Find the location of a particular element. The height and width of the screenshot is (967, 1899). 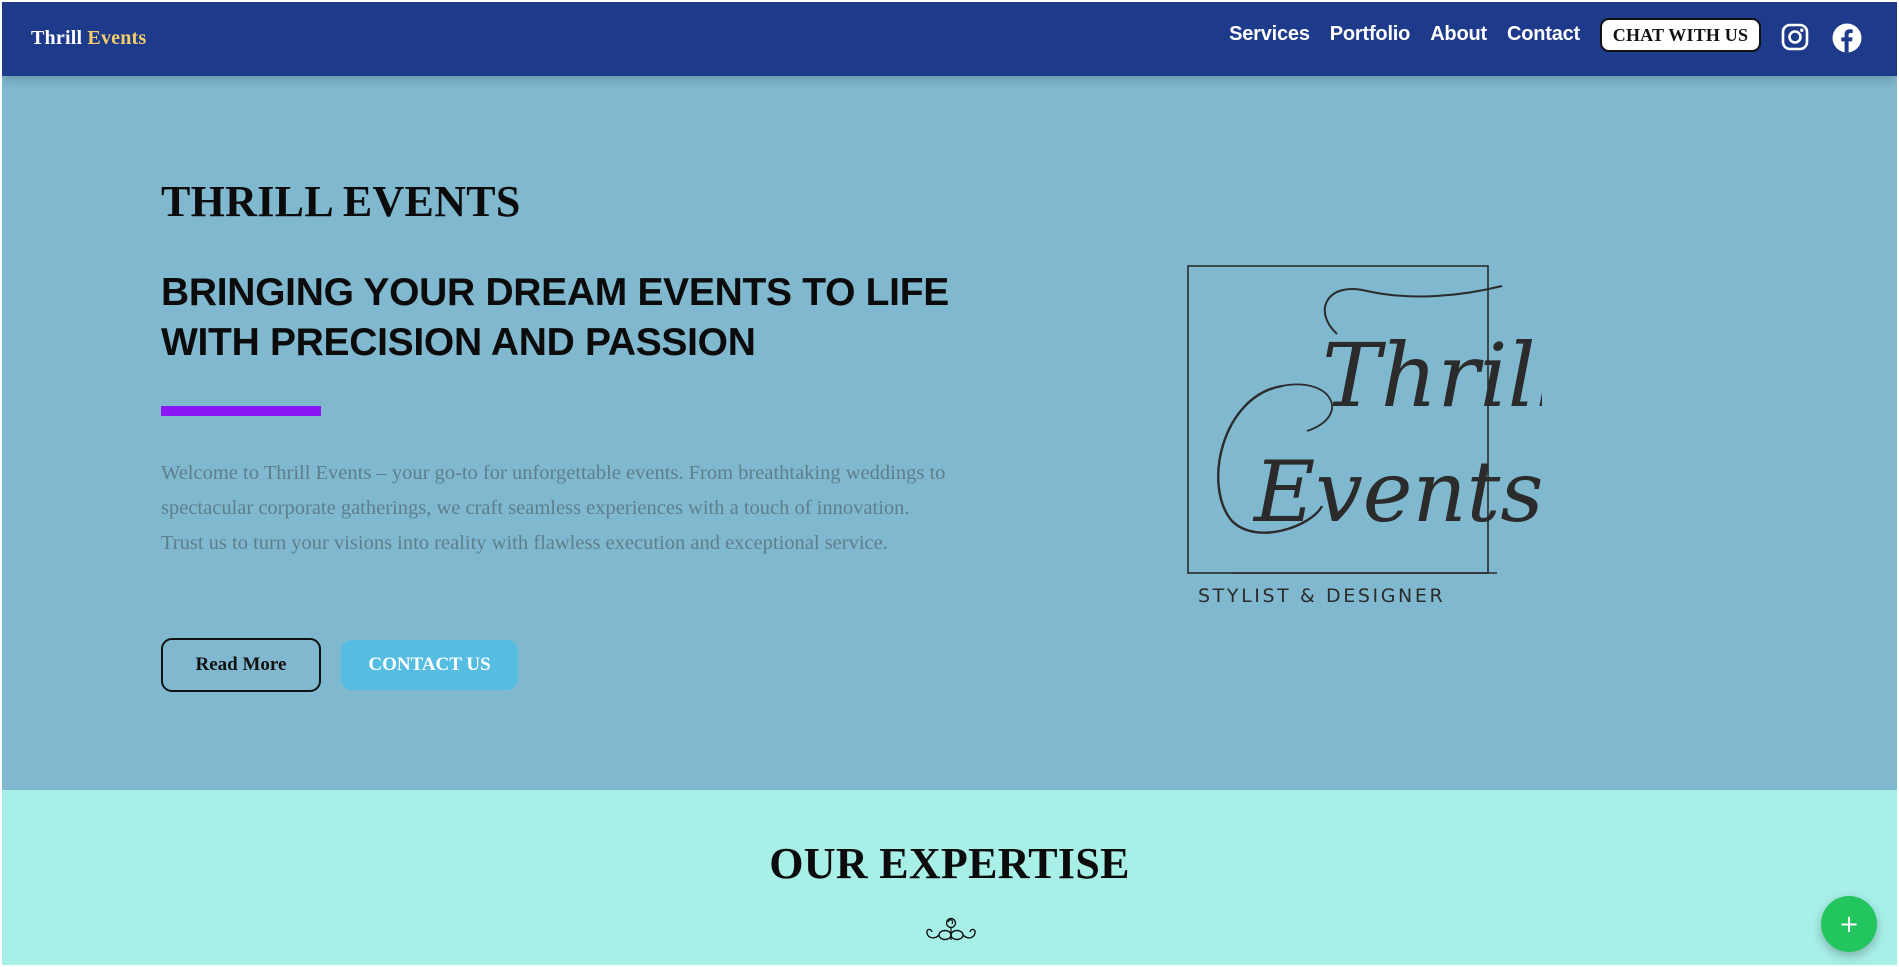

plus-icon: + is located at coordinates (1849, 924).